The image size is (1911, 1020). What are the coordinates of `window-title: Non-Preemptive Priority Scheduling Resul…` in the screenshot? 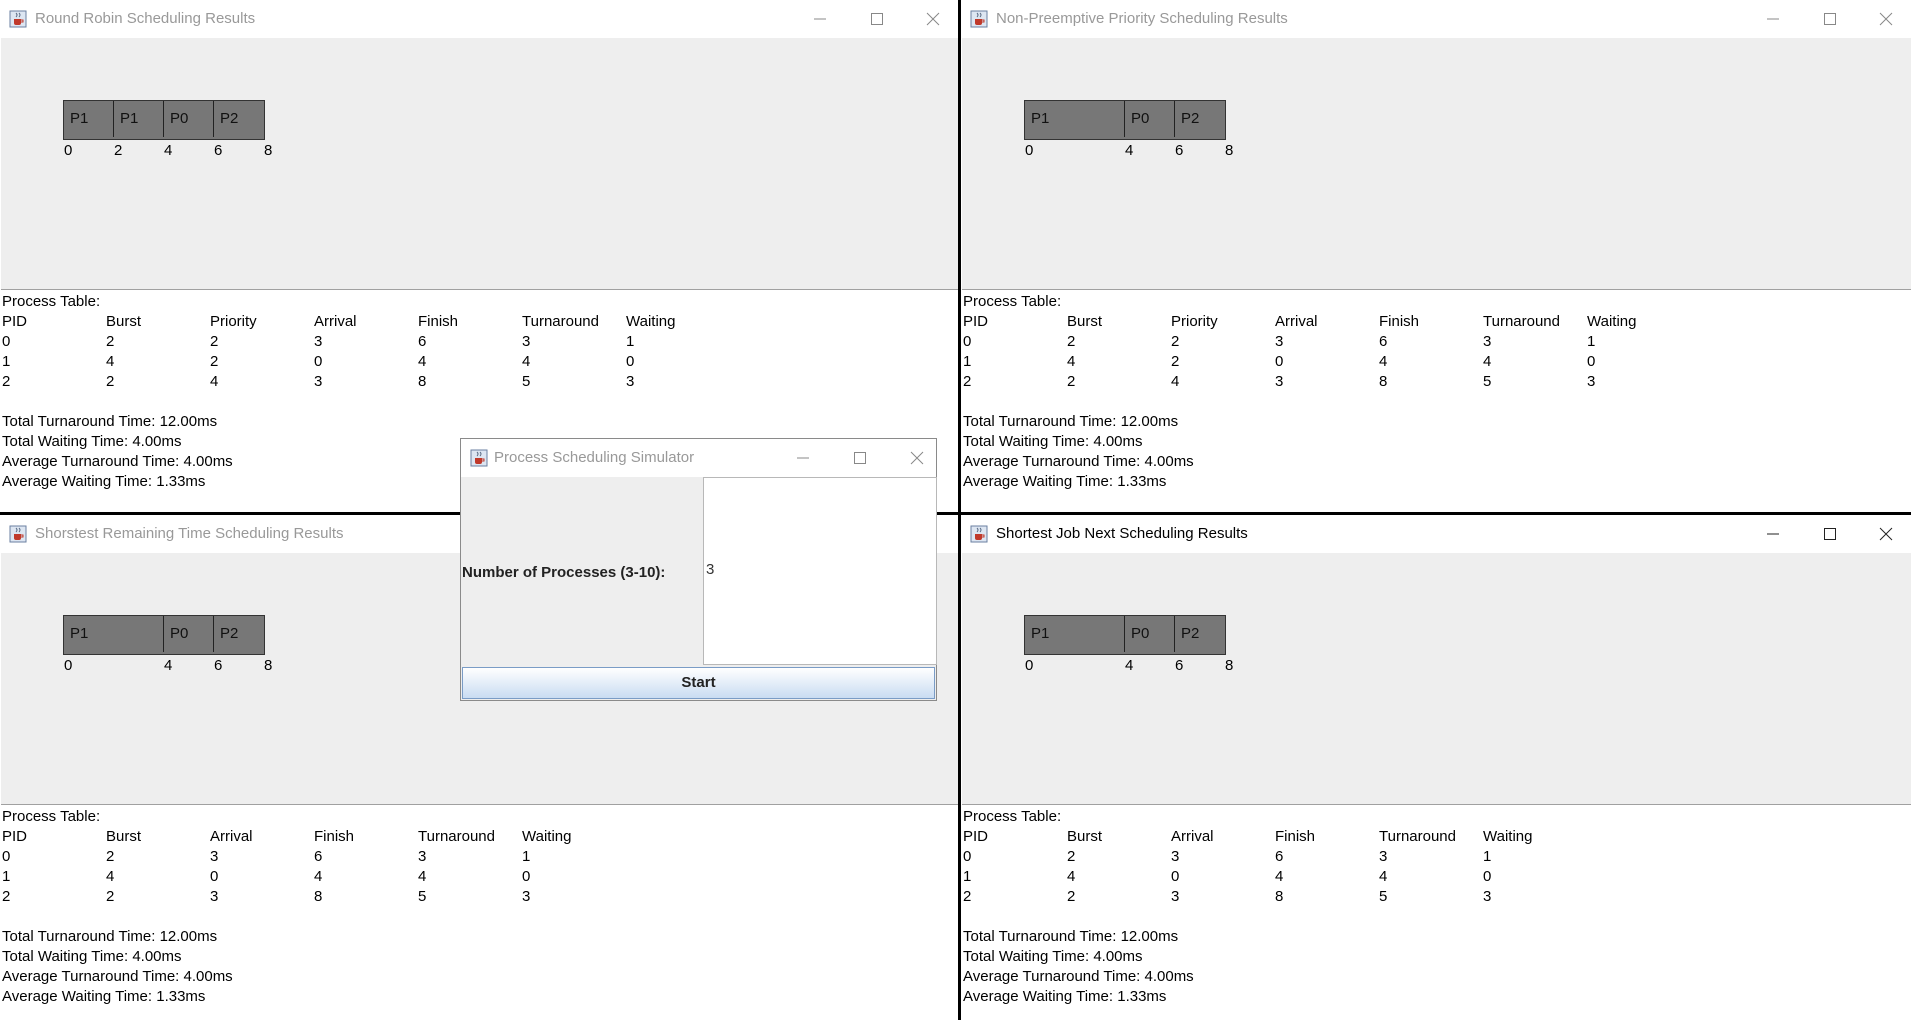 It's located at (1142, 18).